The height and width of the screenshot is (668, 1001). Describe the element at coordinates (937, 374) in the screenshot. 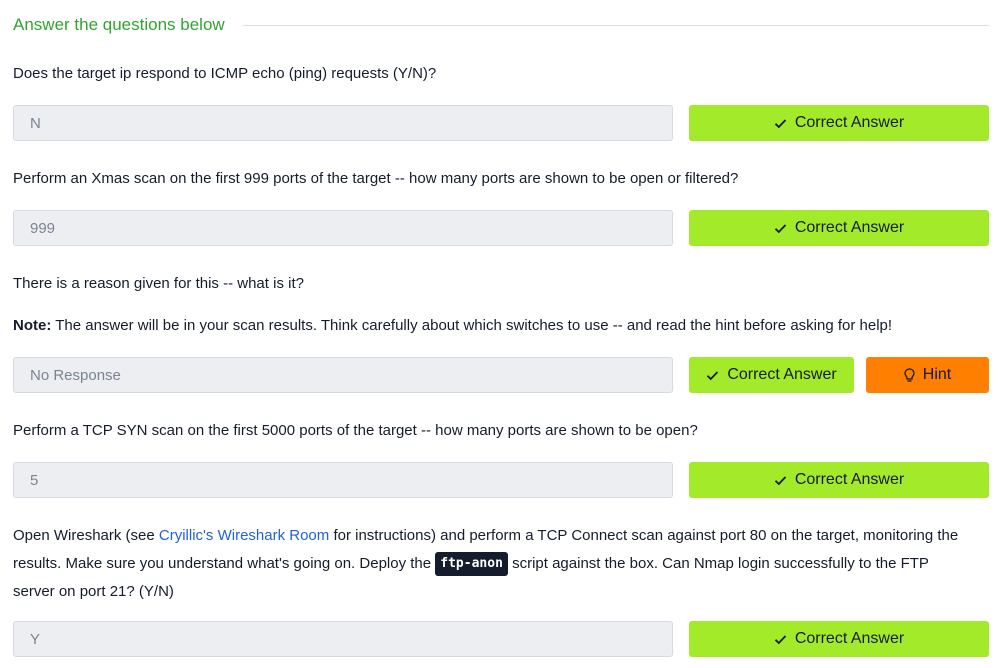

I see `hint-label: Hint` at that location.